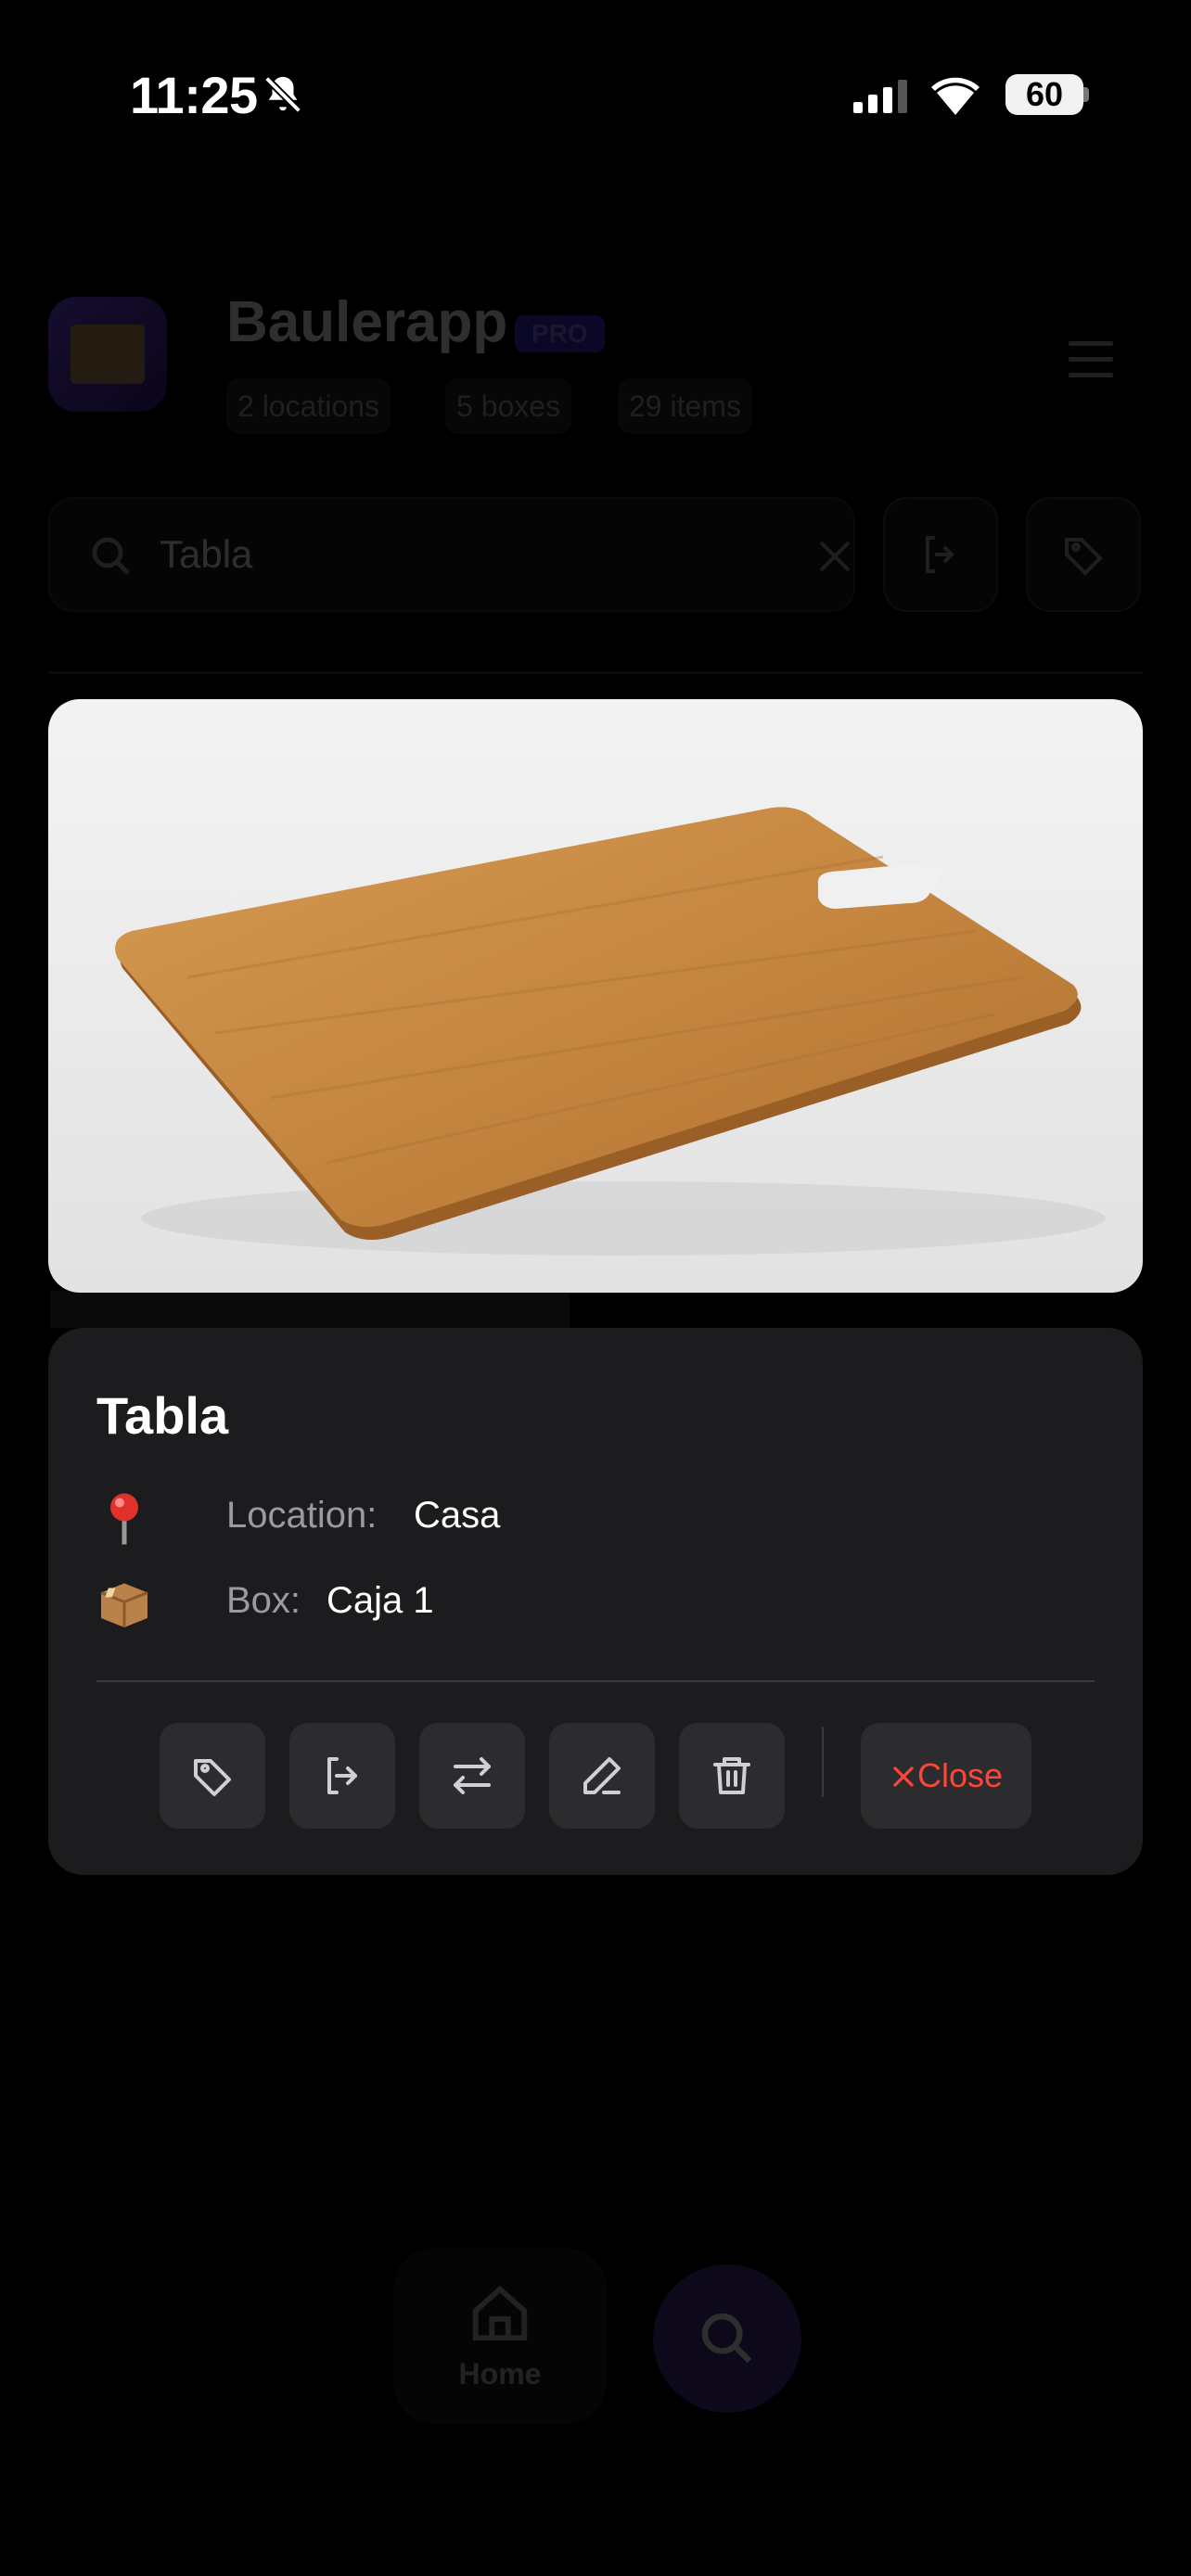  Describe the element at coordinates (162, 1415) in the screenshot. I see `item-title: Tabla` at that location.